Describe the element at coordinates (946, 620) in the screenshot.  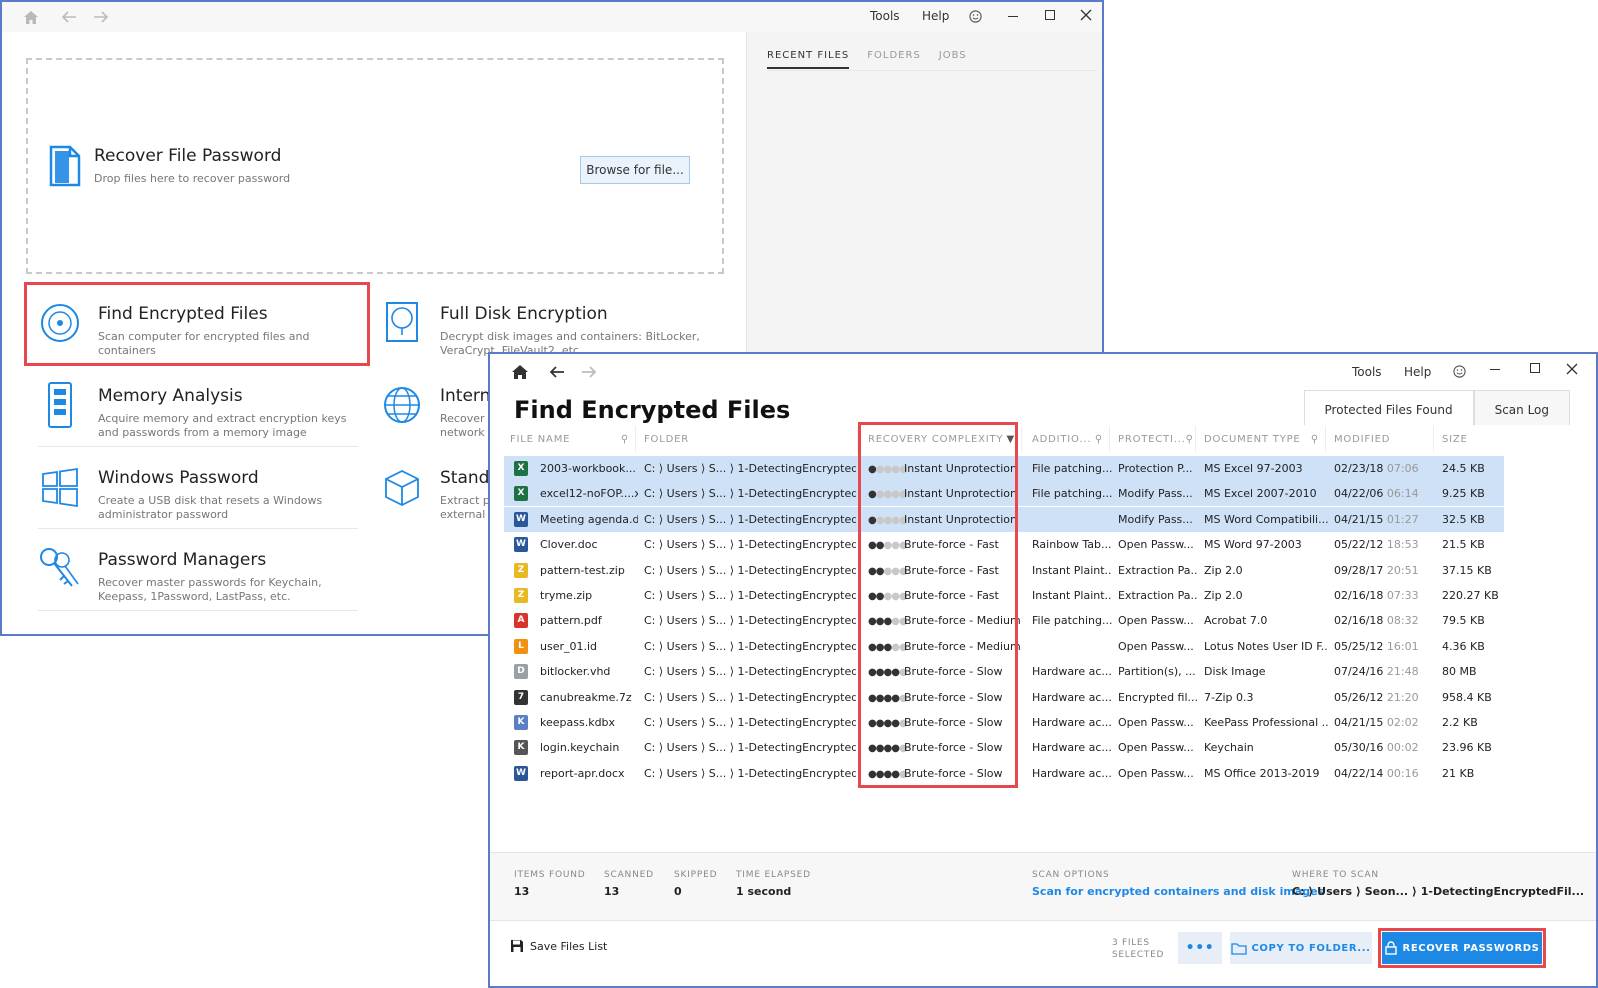
I see `complexity-cell: ●●●●●Brute-force - Medium` at that location.